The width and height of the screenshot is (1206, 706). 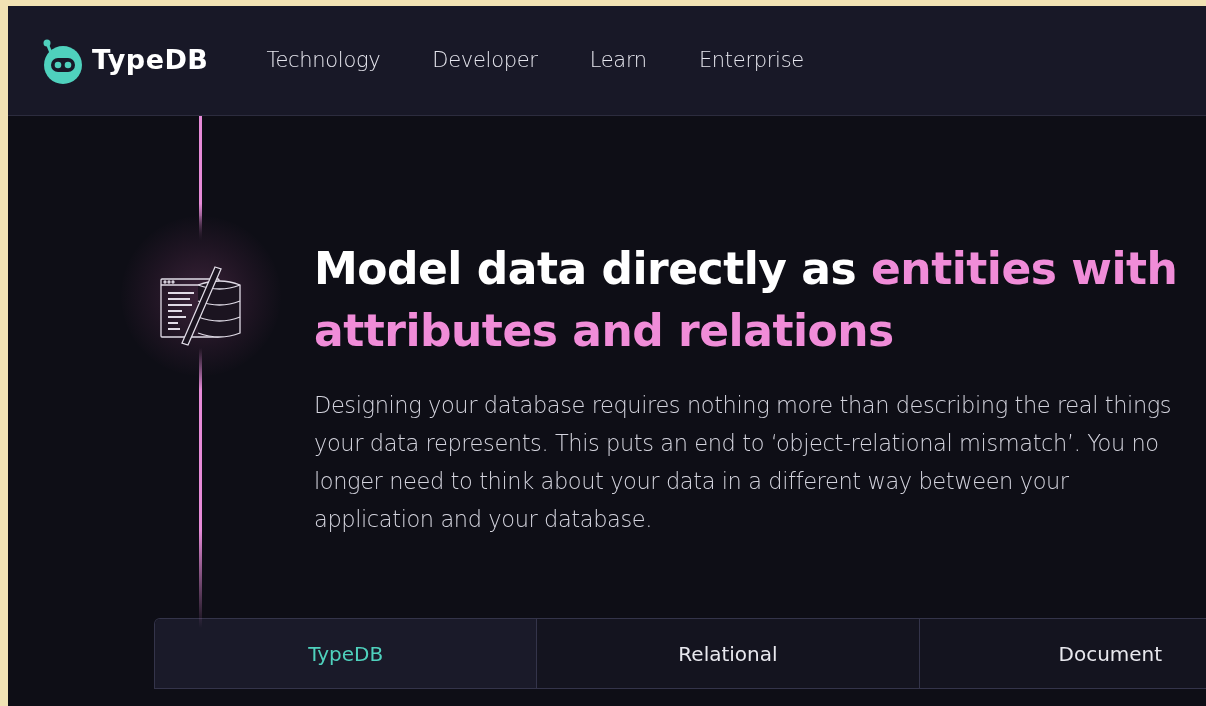 I want to click on heading: Model data directly as entities with attributes and relations, so click(x=746, y=300).